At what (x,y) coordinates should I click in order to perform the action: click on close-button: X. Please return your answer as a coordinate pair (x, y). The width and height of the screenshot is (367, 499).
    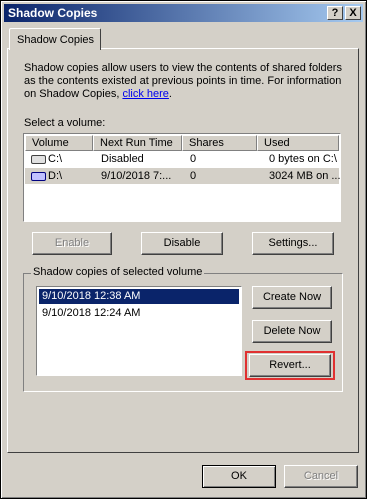
    Looking at the image, I should click on (353, 13).